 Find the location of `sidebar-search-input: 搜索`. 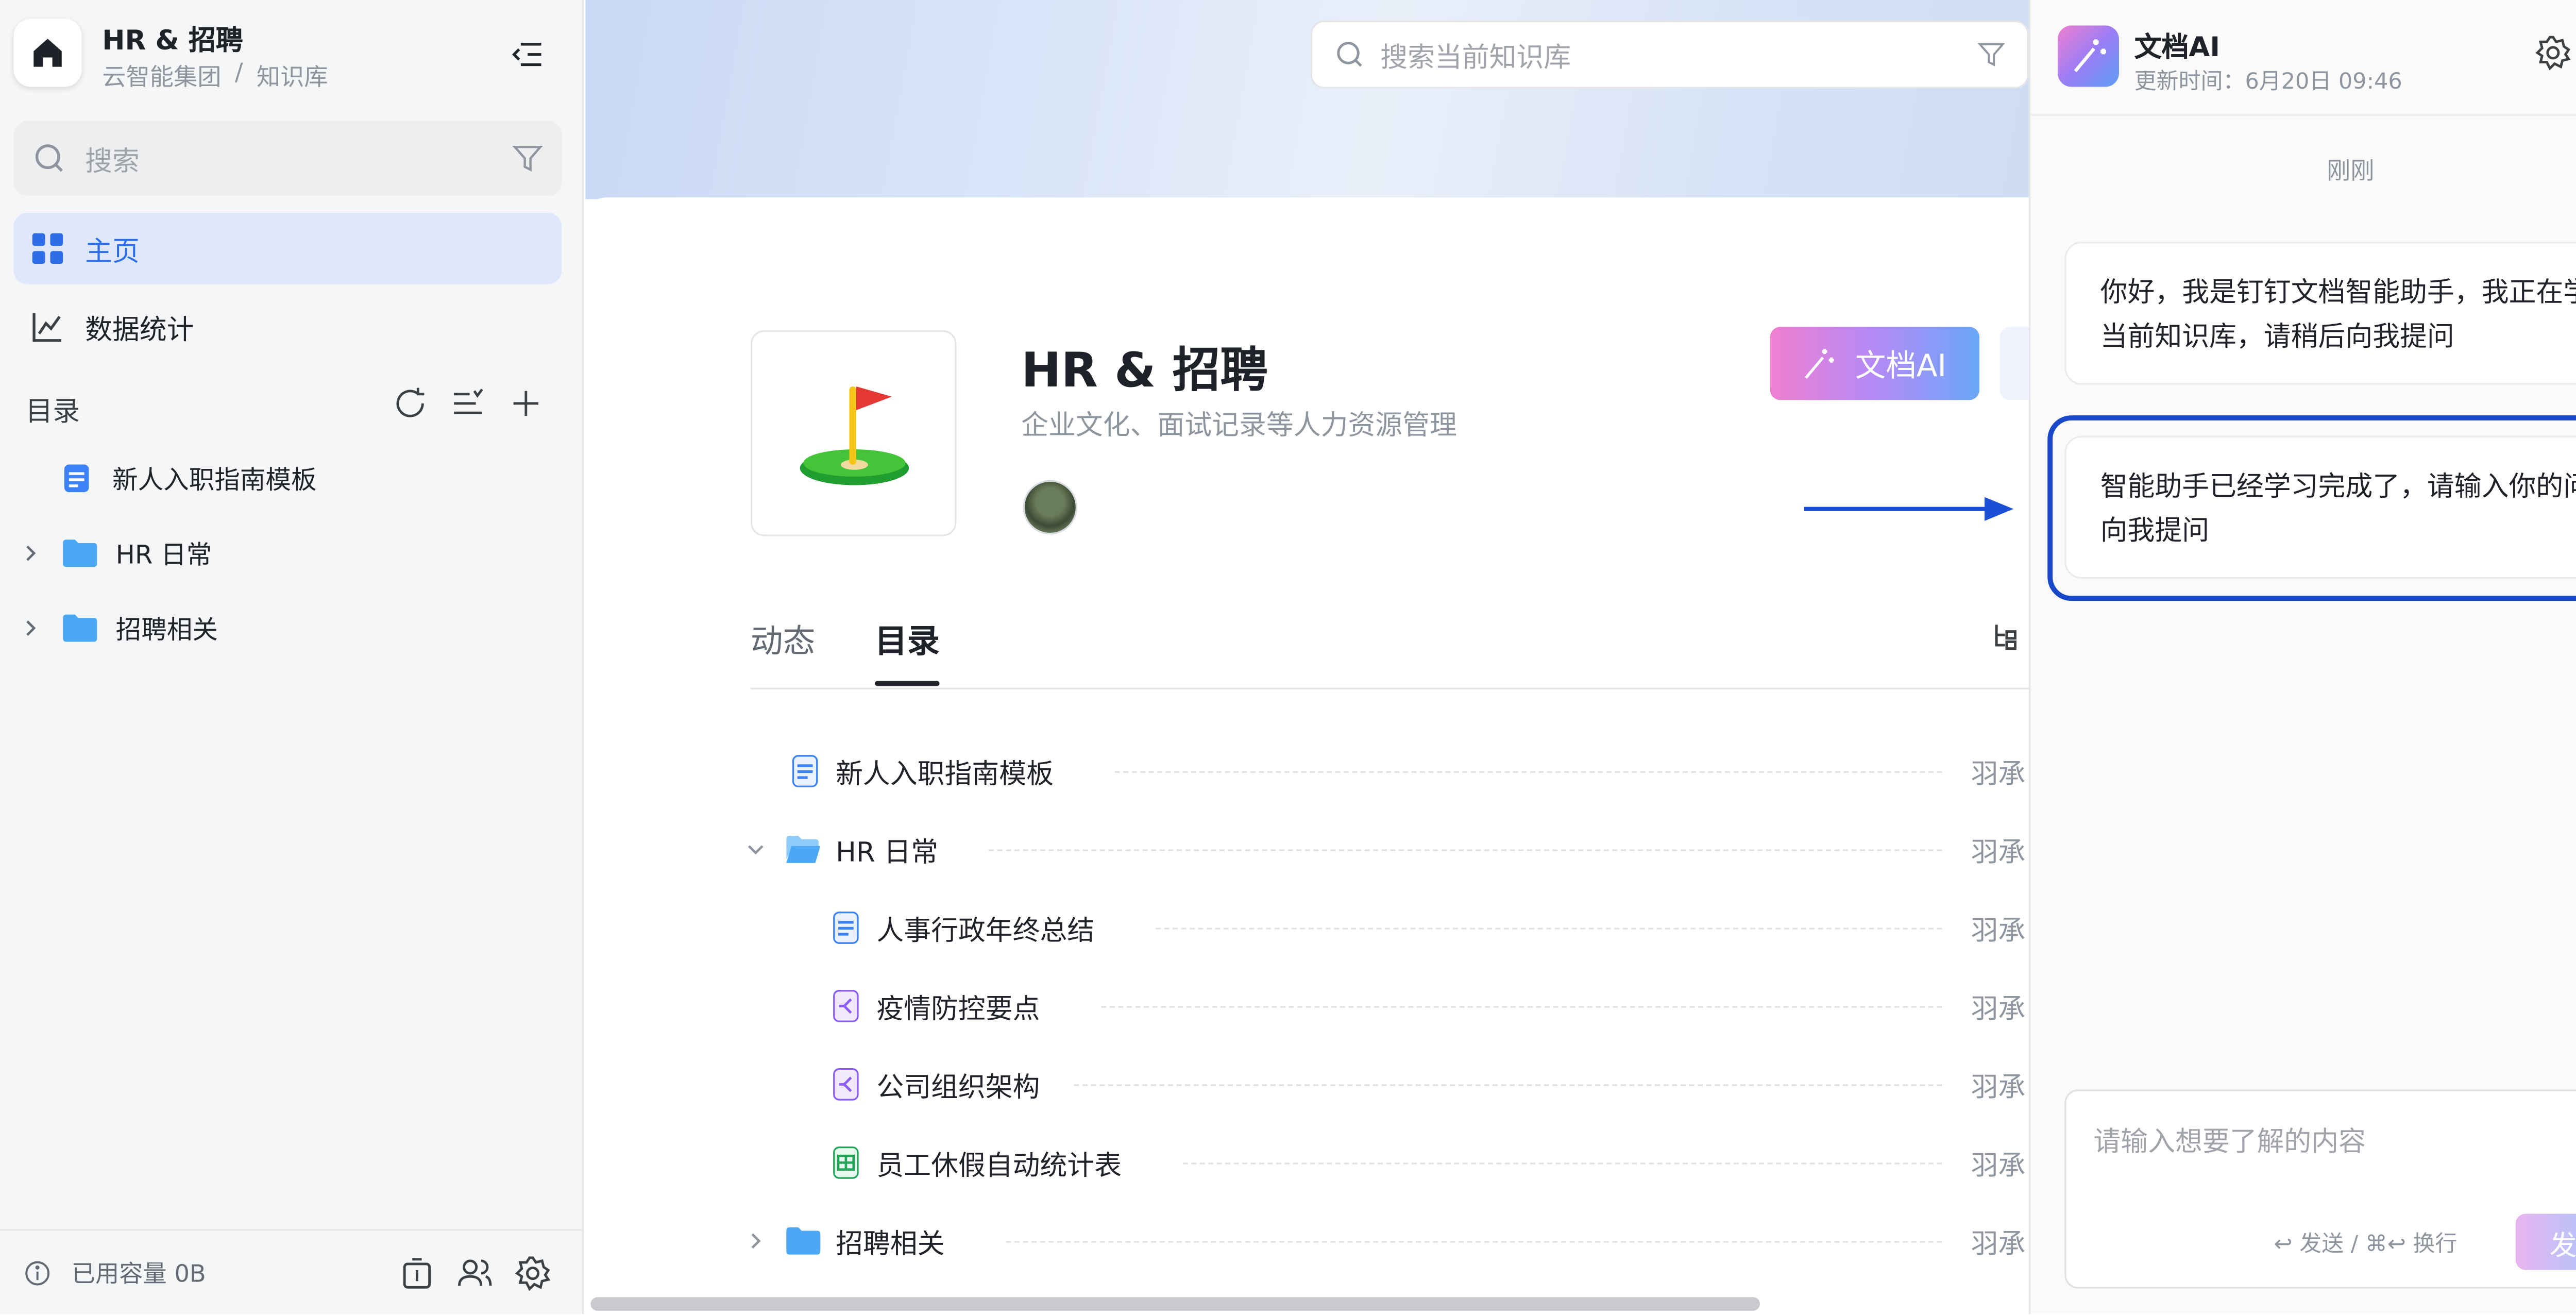

sidebar-search-input: 搜索 is located at coordinates (287, 158).